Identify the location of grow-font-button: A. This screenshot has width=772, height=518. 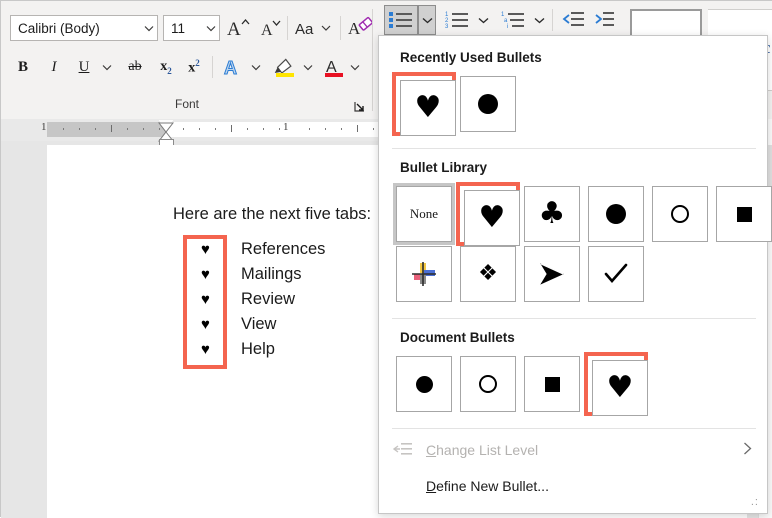
(239, 28).